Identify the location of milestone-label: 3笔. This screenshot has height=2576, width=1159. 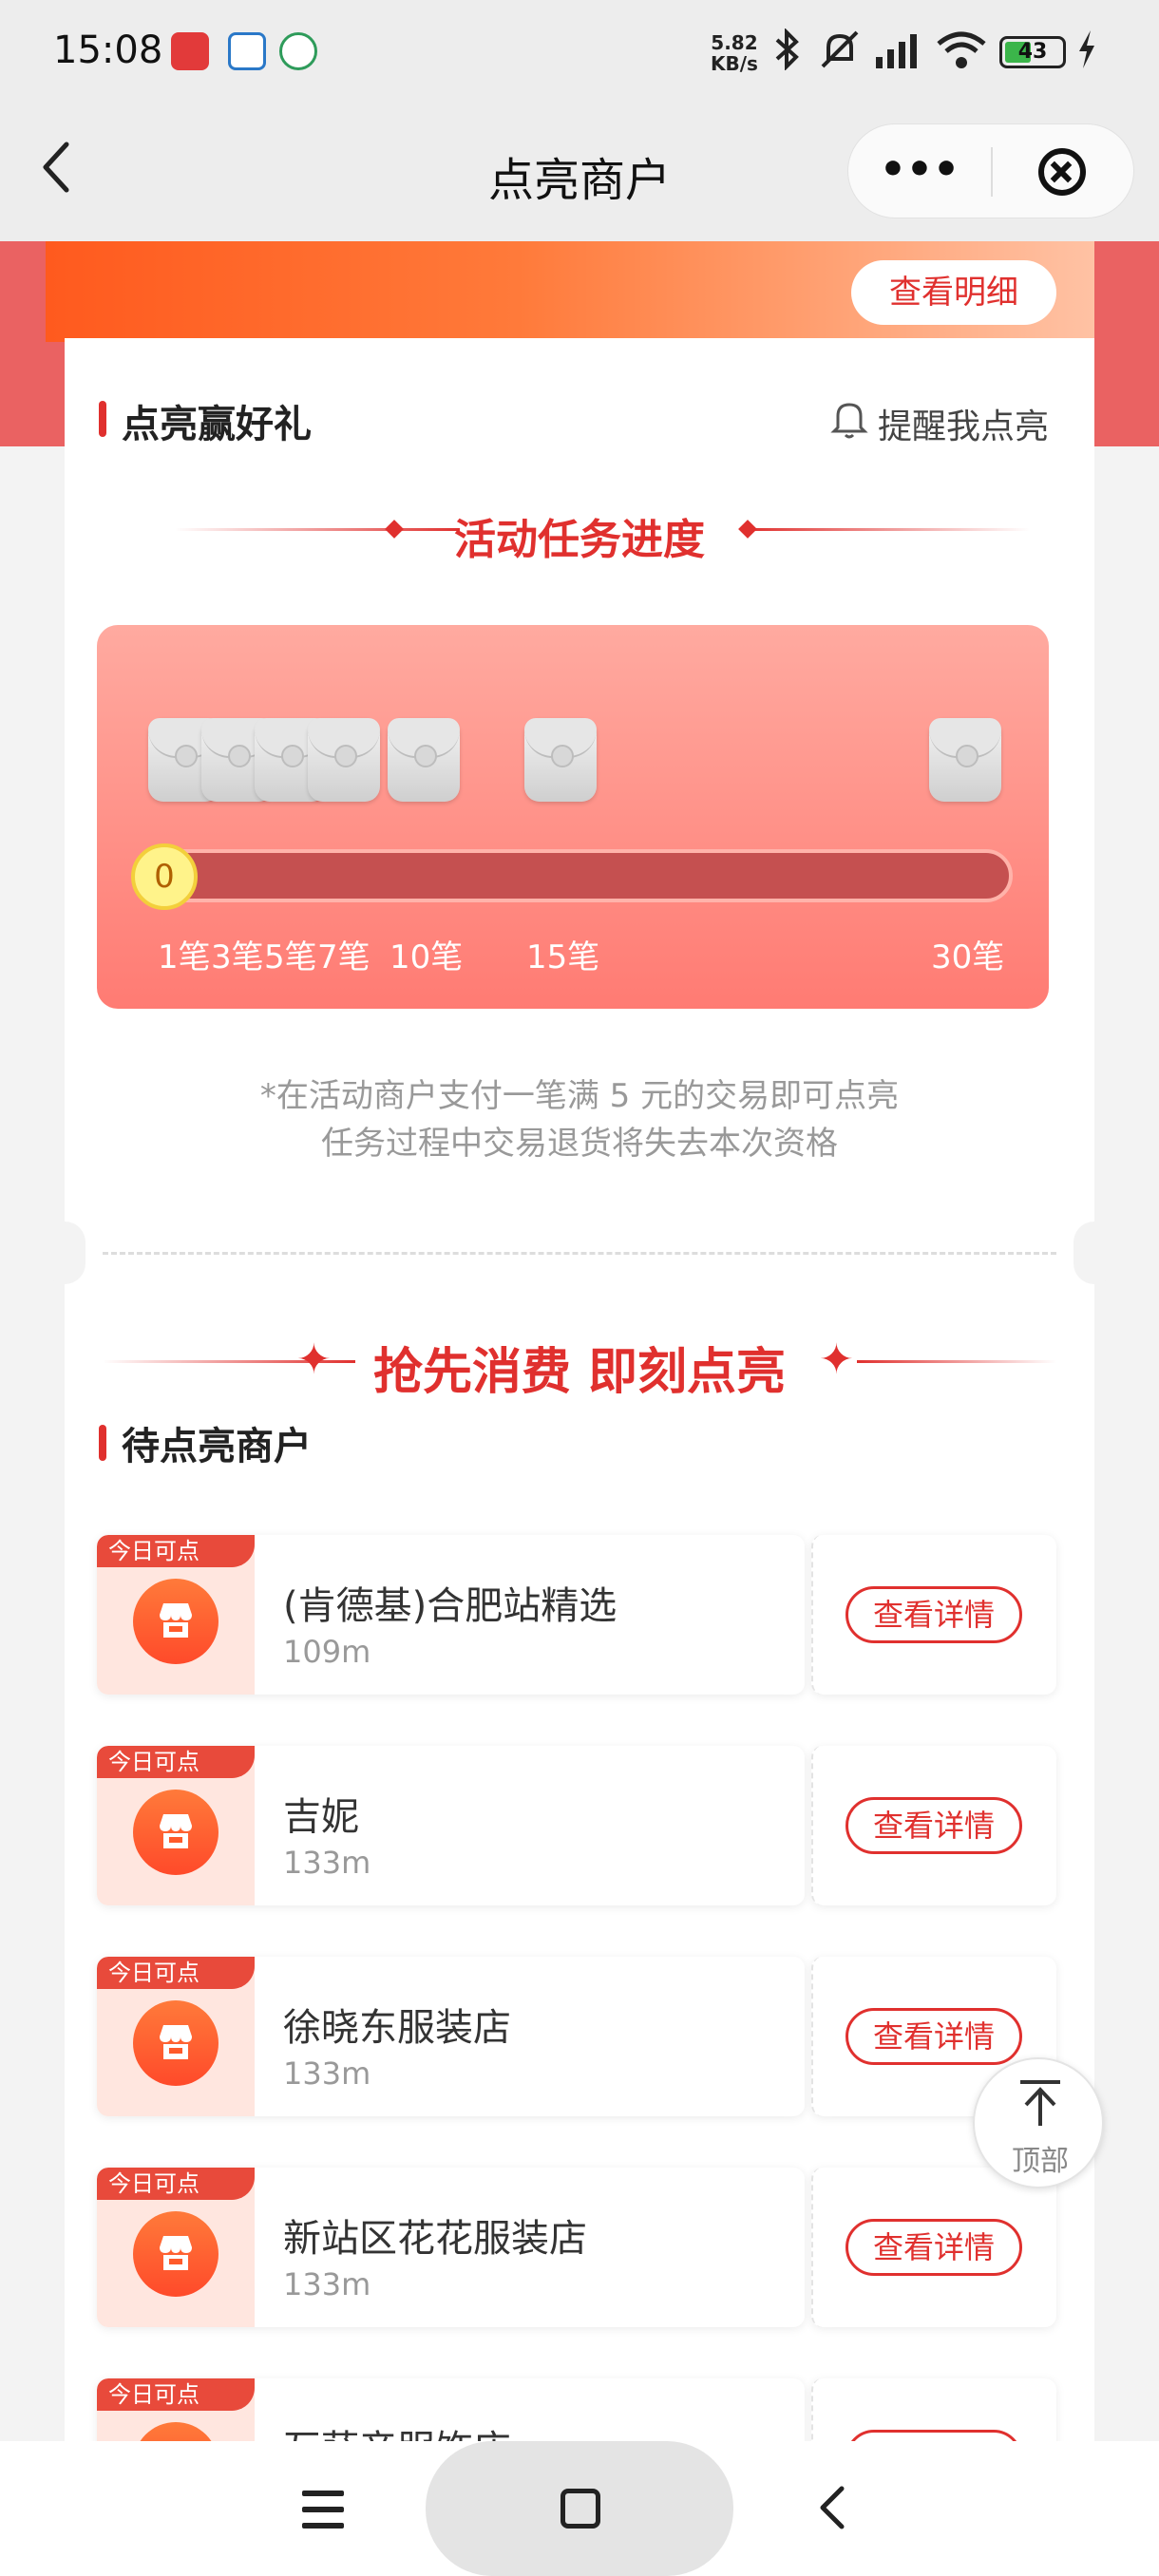
(237, 957).